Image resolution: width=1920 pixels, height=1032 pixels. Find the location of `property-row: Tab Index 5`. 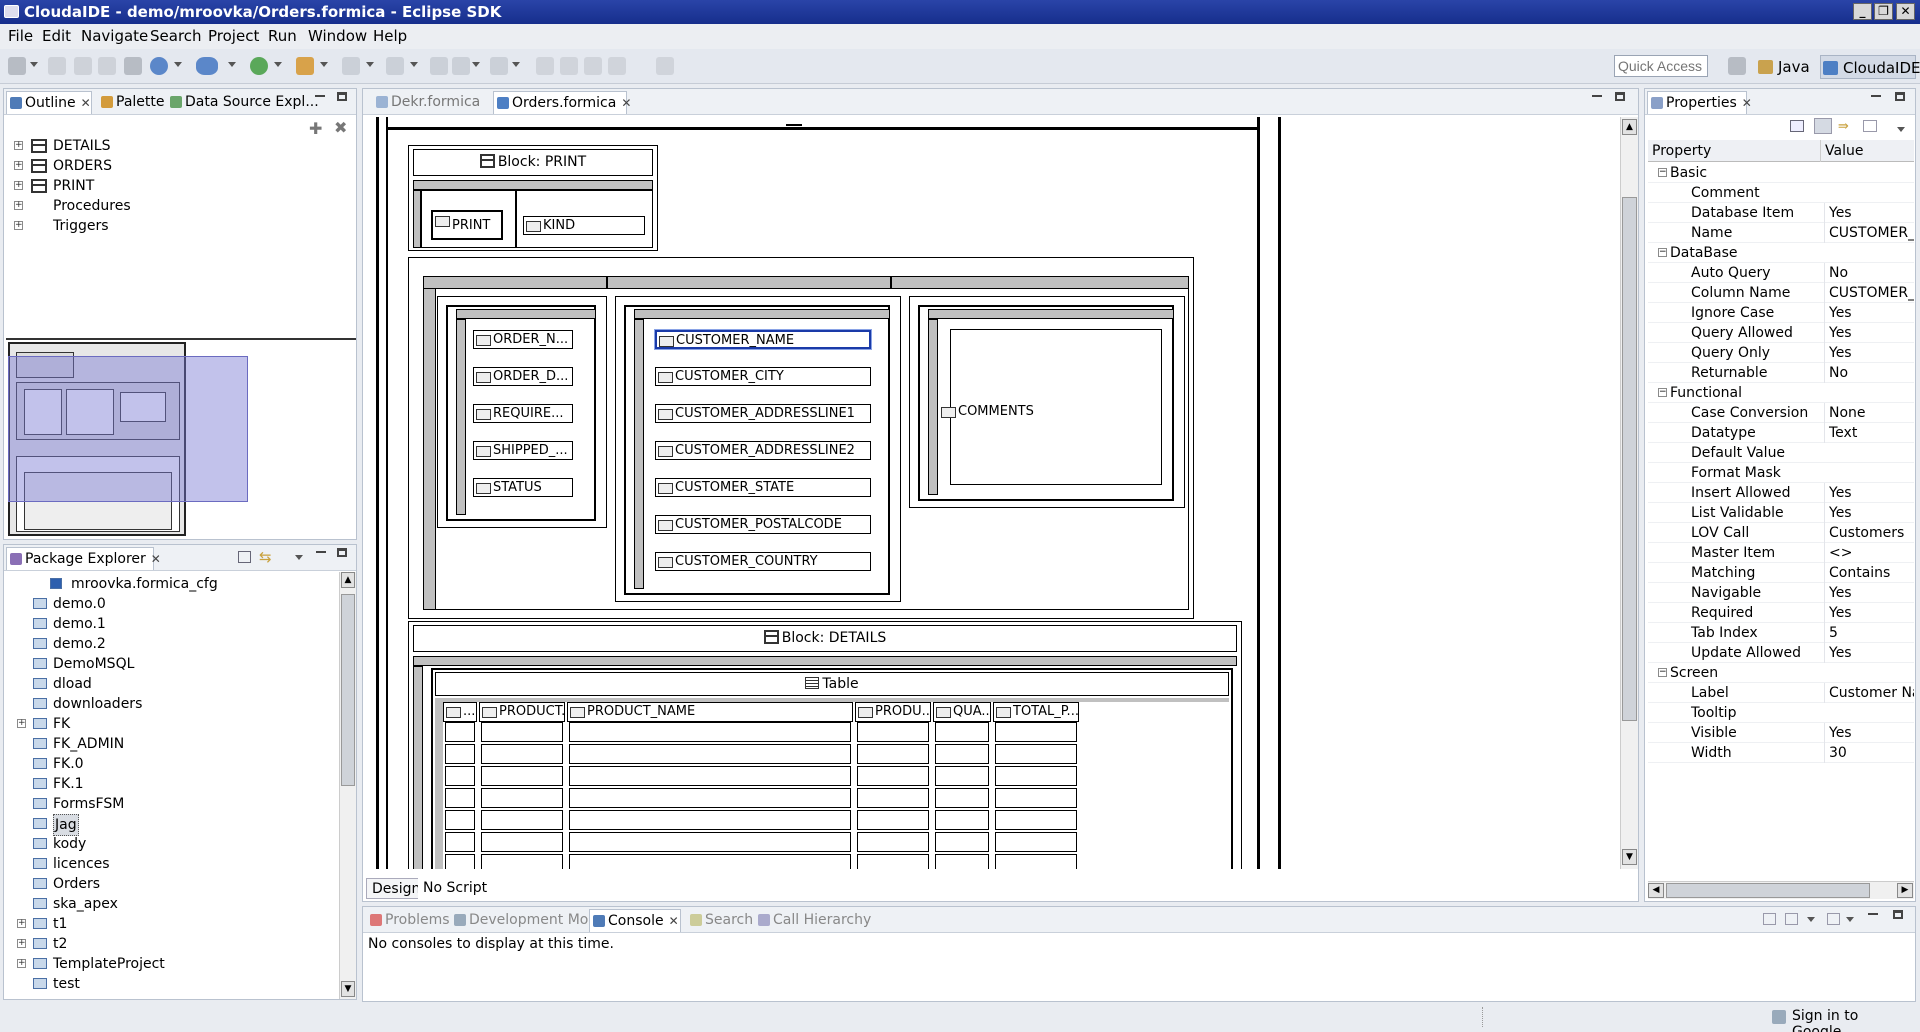

property-row: Tab Index 5 is located at coordinates (1781, 633).